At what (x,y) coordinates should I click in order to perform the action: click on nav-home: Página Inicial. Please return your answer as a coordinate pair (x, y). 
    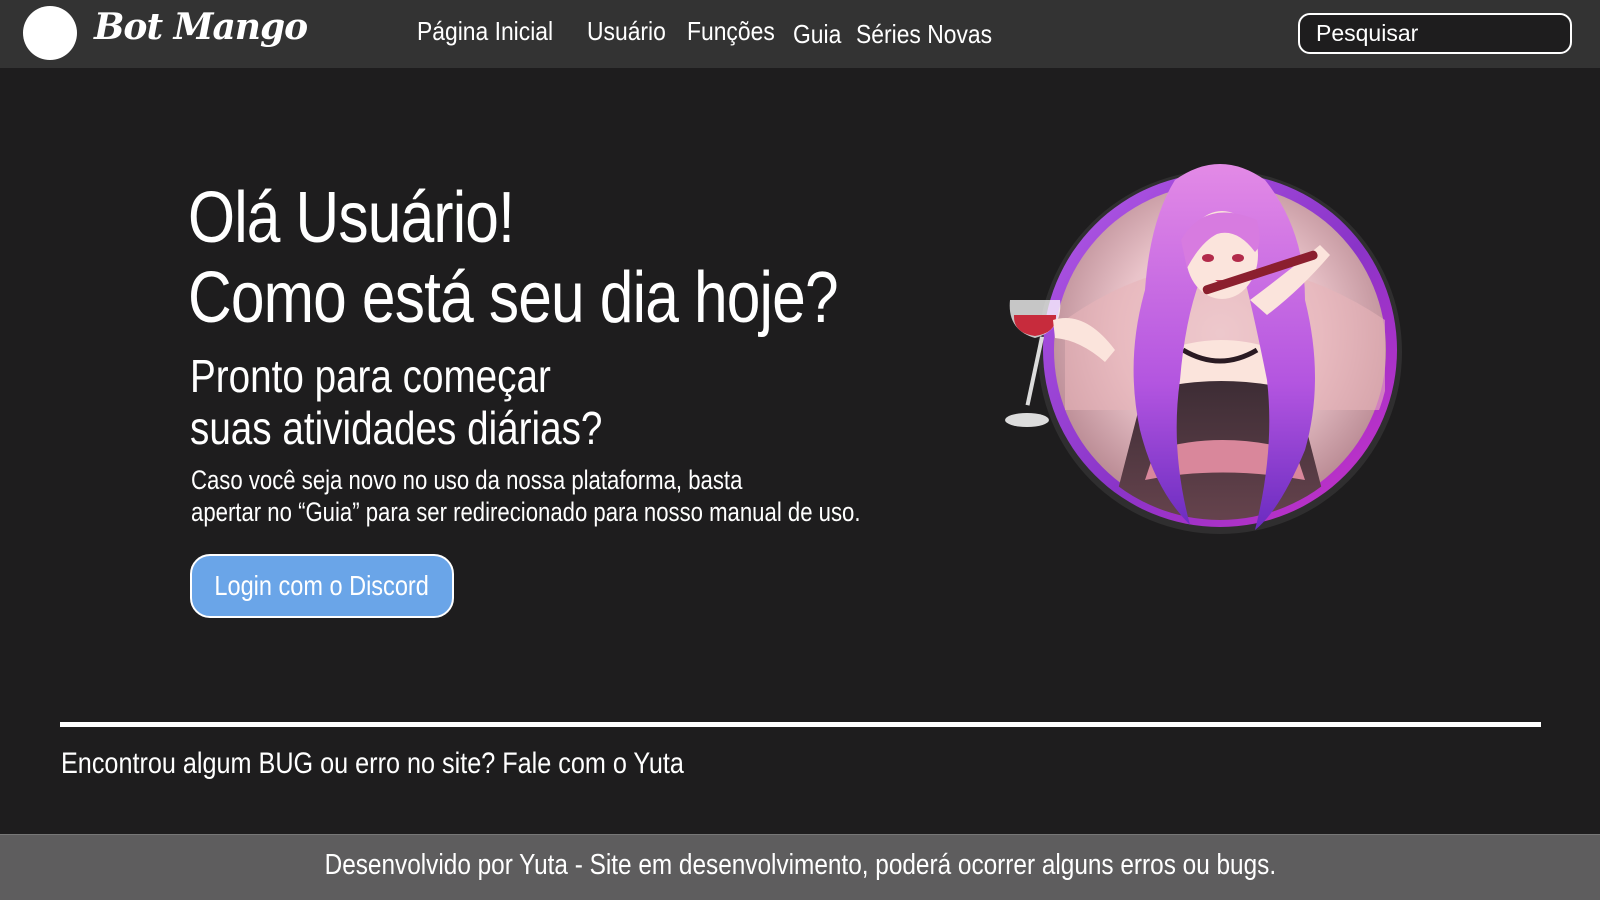
    Looking at the image, I should click on (485, 31).